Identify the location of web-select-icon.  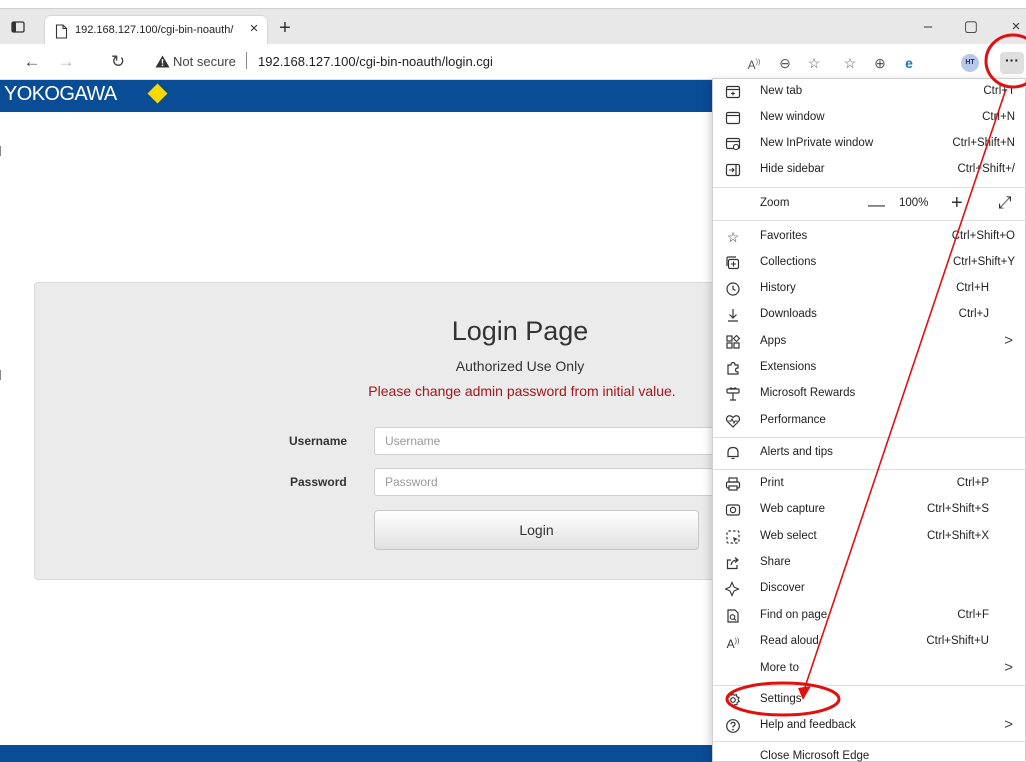
(733, 537).